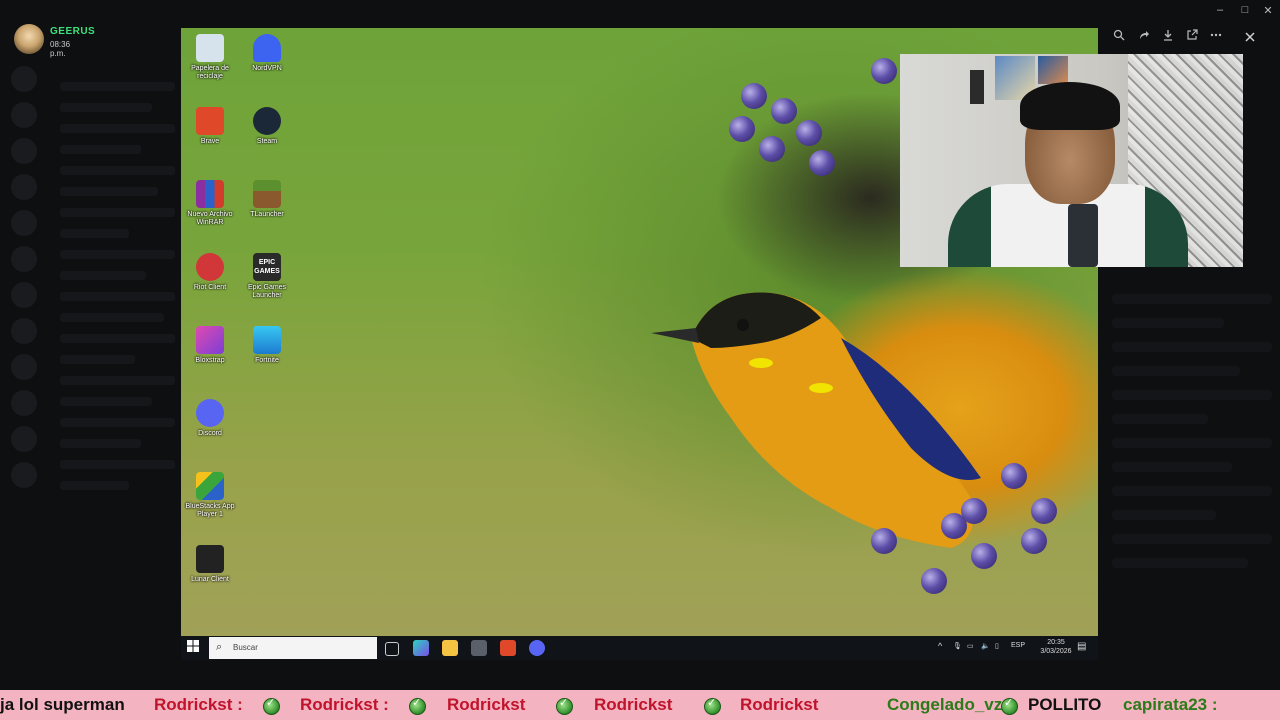 The image size is (1280, 720). Describe the element at coordinates (957, 646) in the screenshot. I see `mic-icon: 🎙` at that location.